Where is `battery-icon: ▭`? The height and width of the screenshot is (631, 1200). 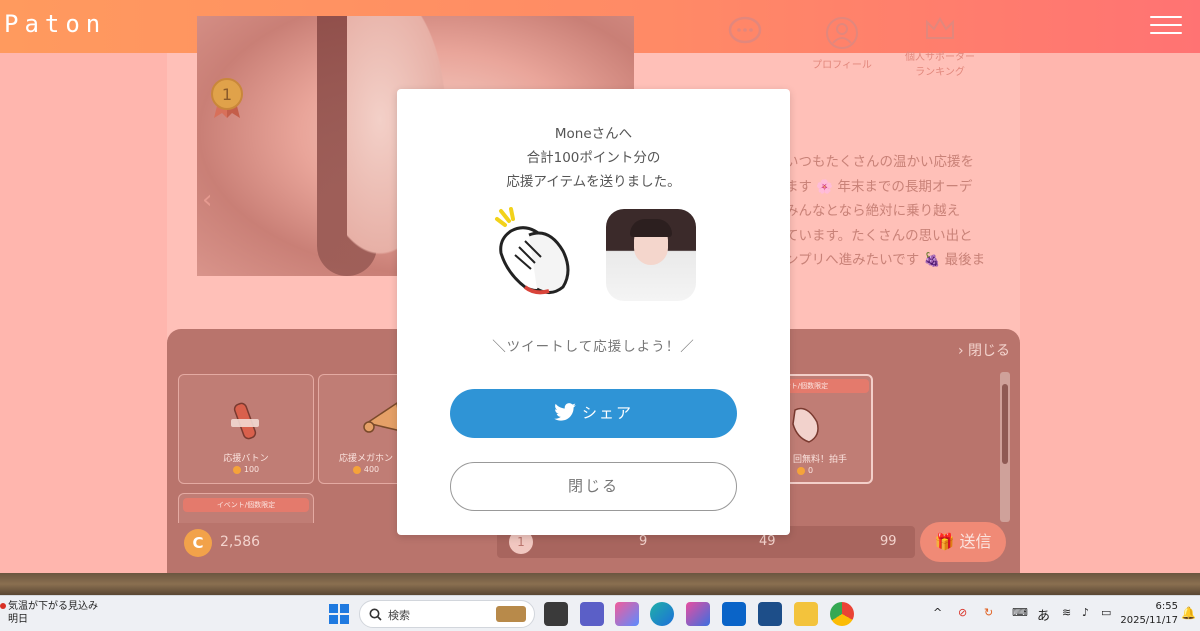 battery-icon: ▭ is located at coordinates (1106, 612).